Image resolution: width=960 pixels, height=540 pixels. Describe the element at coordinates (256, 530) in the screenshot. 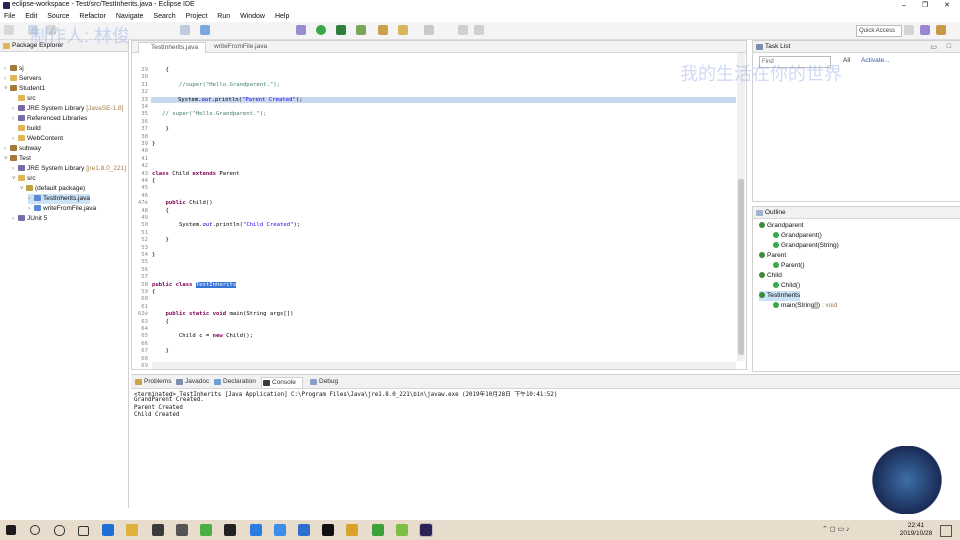

I see `browser-icon` at that location.